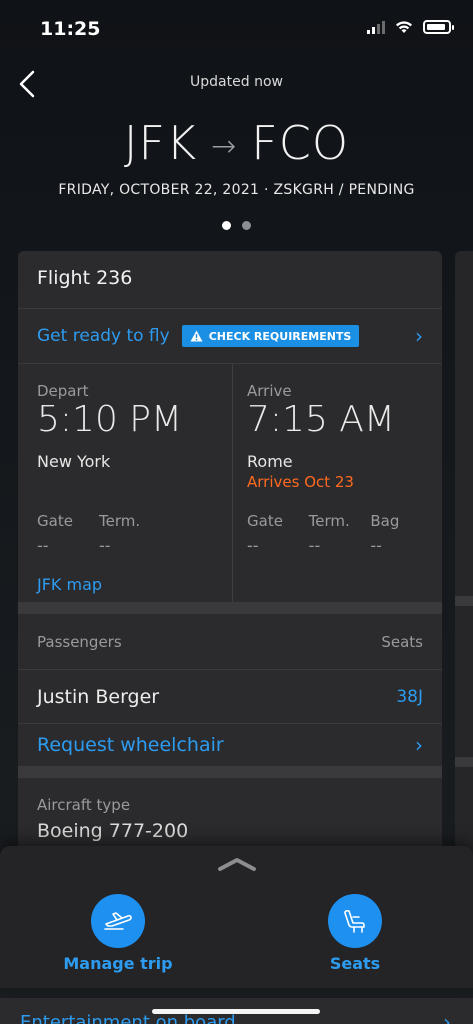 The width and height of the screenshot is (473, 1024). I want to click on destination-code: FCO, so click(300, 143).